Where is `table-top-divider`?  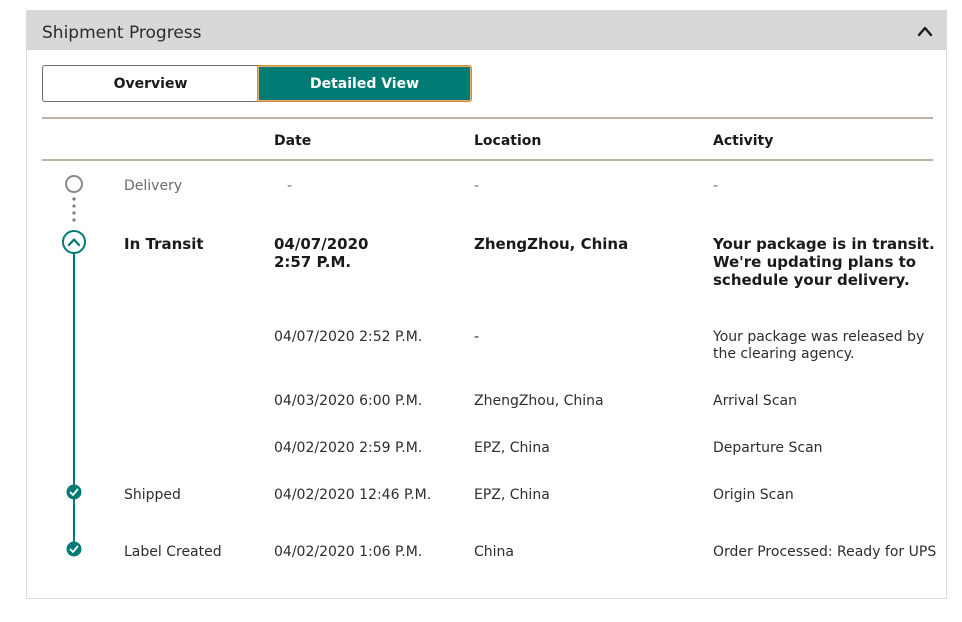
table-top-divider is located at coordinates (487, 118).